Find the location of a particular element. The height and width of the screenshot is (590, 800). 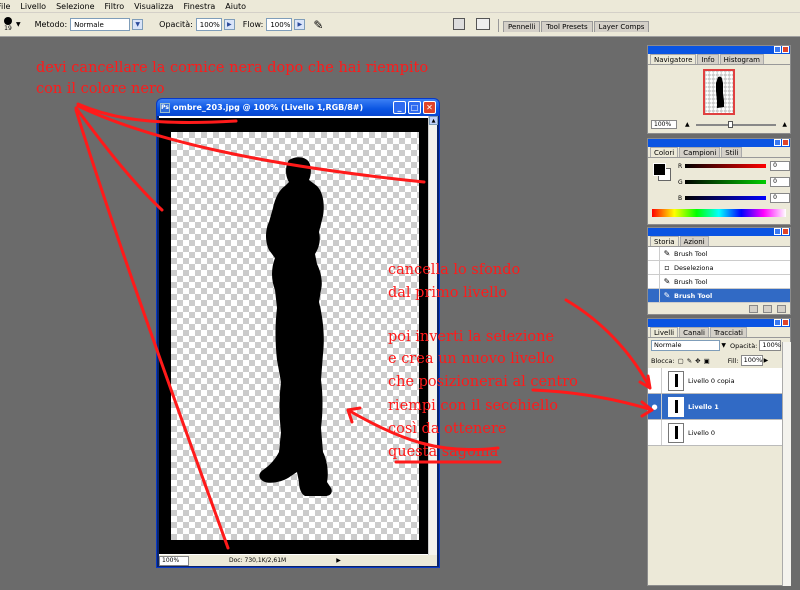

tab-campioni: Campioni is located at coordinates (700, 152).